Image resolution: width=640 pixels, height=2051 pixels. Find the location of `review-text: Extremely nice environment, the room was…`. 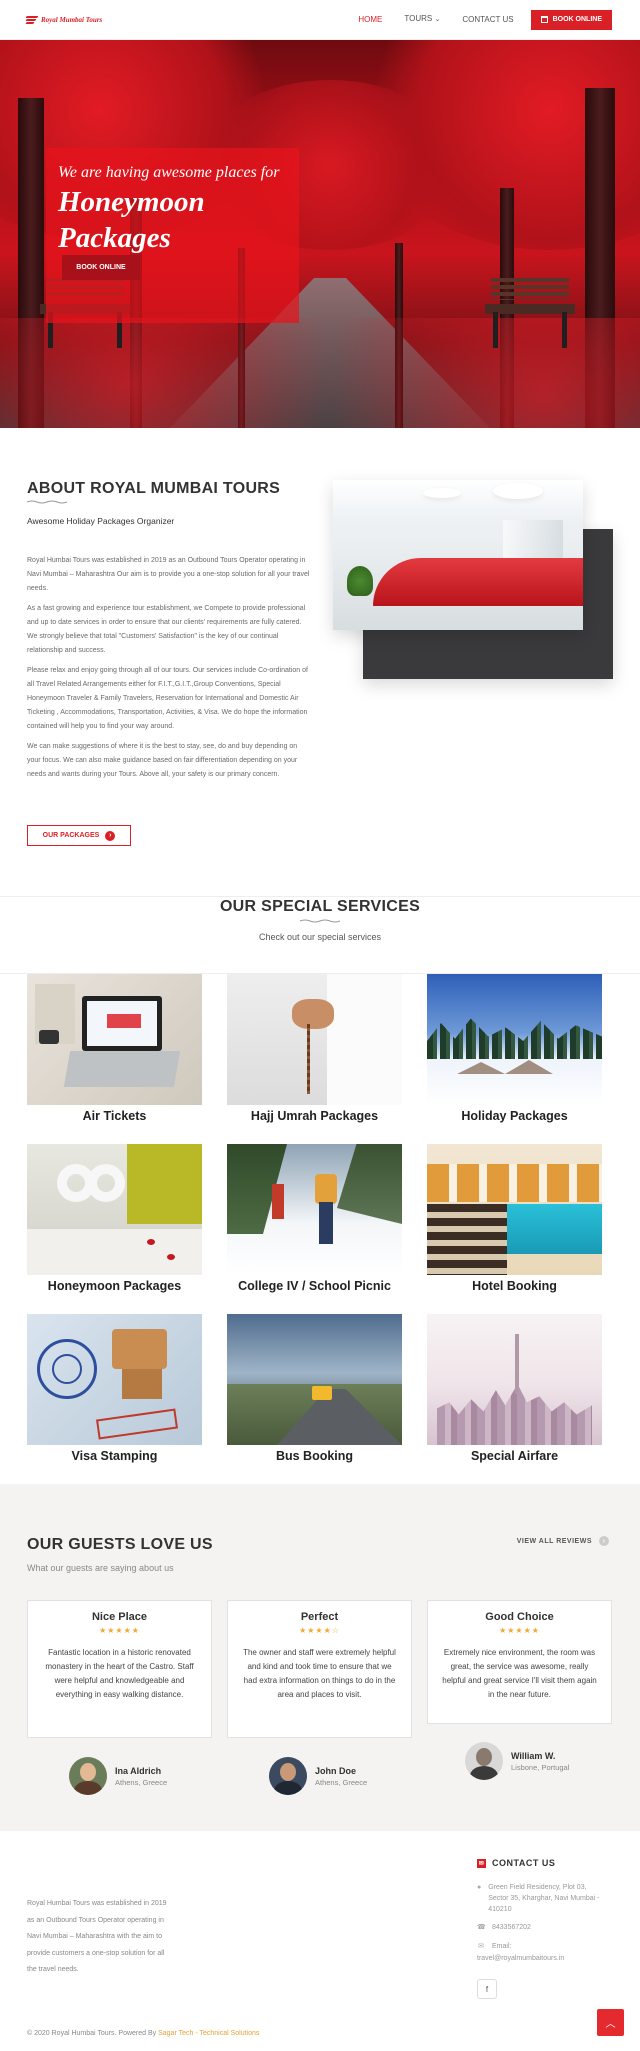

review-text: Extremely nice environment, the room was… is located at coordinates (519, 1673).